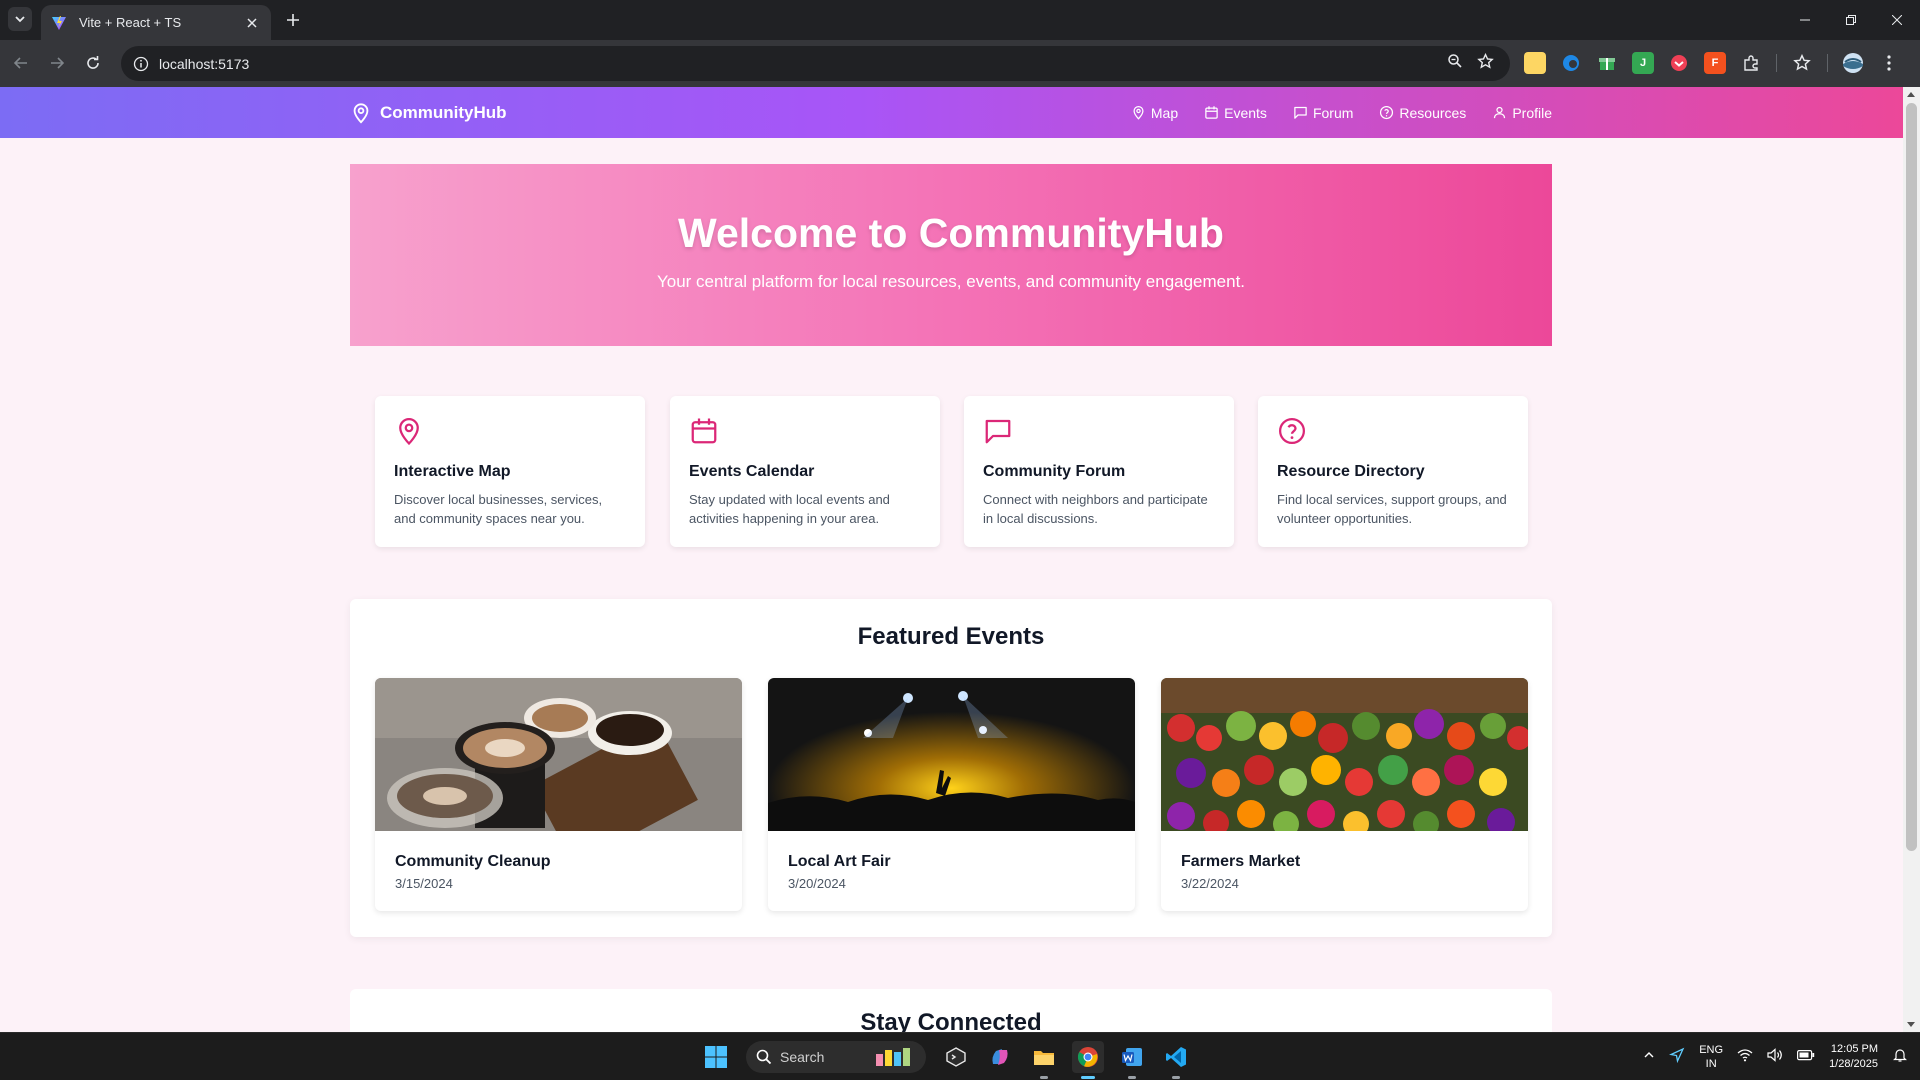  Describe the element at coordinates (1679, 63) in the screenshot. I see `pocket-extension-icon` at that location.